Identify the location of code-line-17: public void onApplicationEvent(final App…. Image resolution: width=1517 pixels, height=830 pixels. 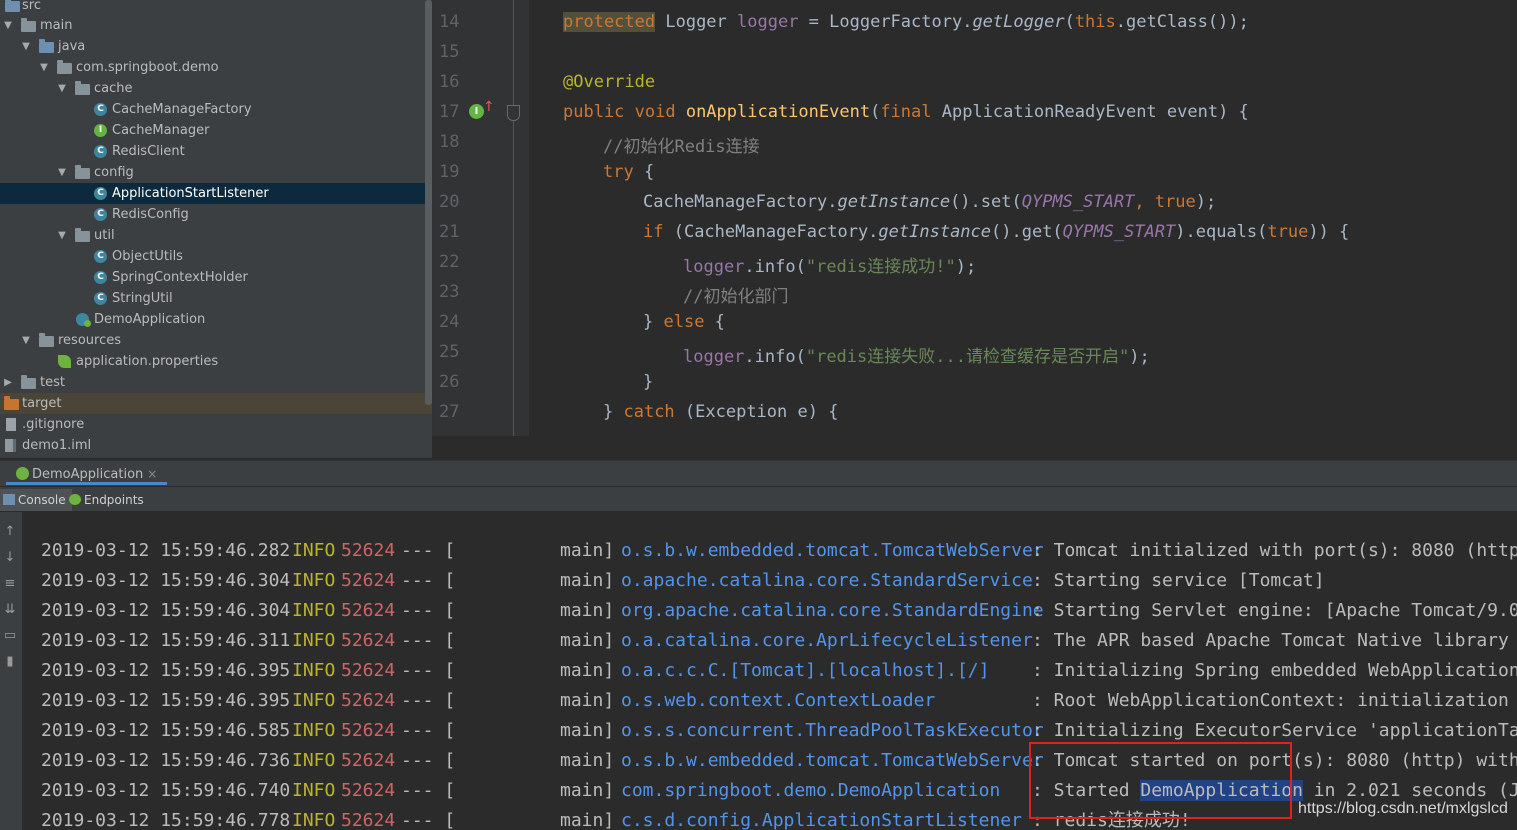
(906, 112).